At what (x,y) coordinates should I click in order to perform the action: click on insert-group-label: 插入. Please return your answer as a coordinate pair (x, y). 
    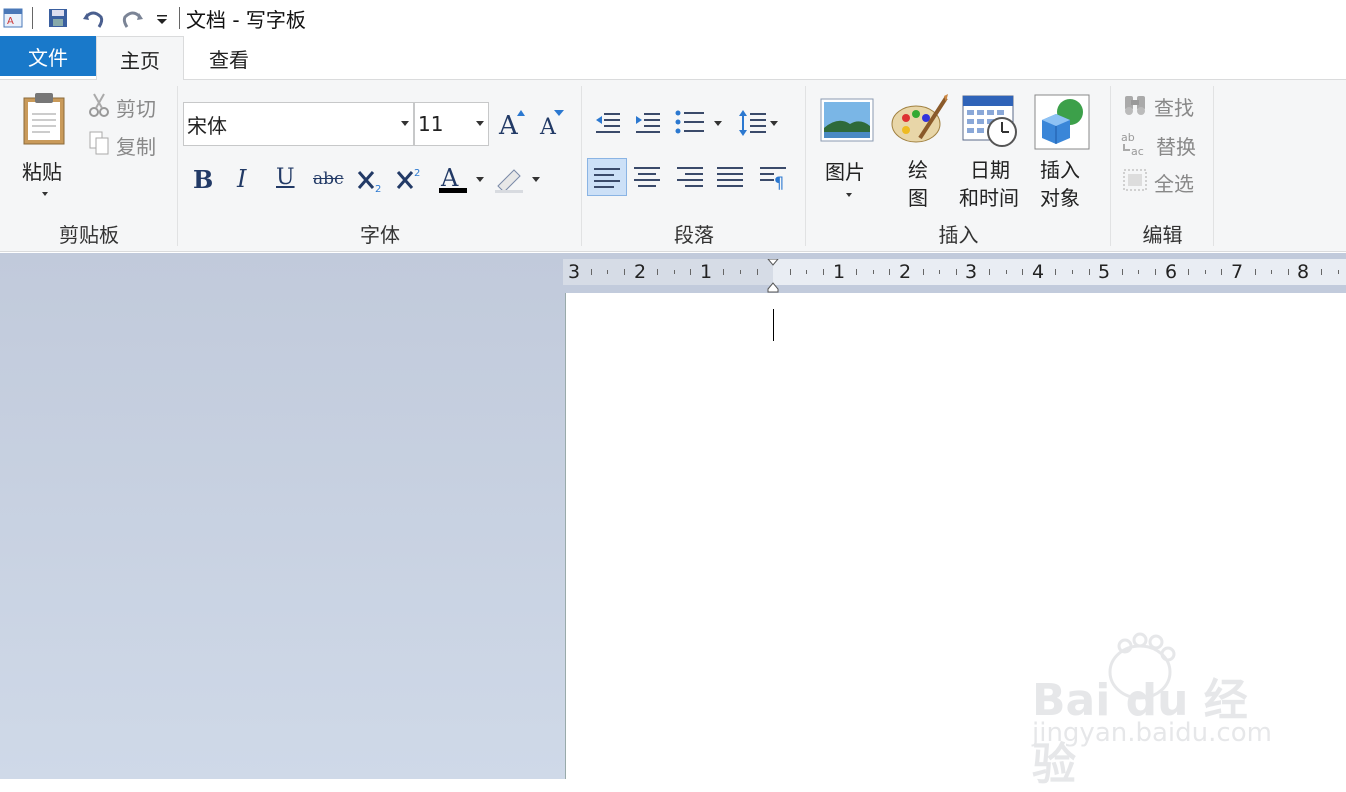
    Looking at the image, I should click on (958, 235).